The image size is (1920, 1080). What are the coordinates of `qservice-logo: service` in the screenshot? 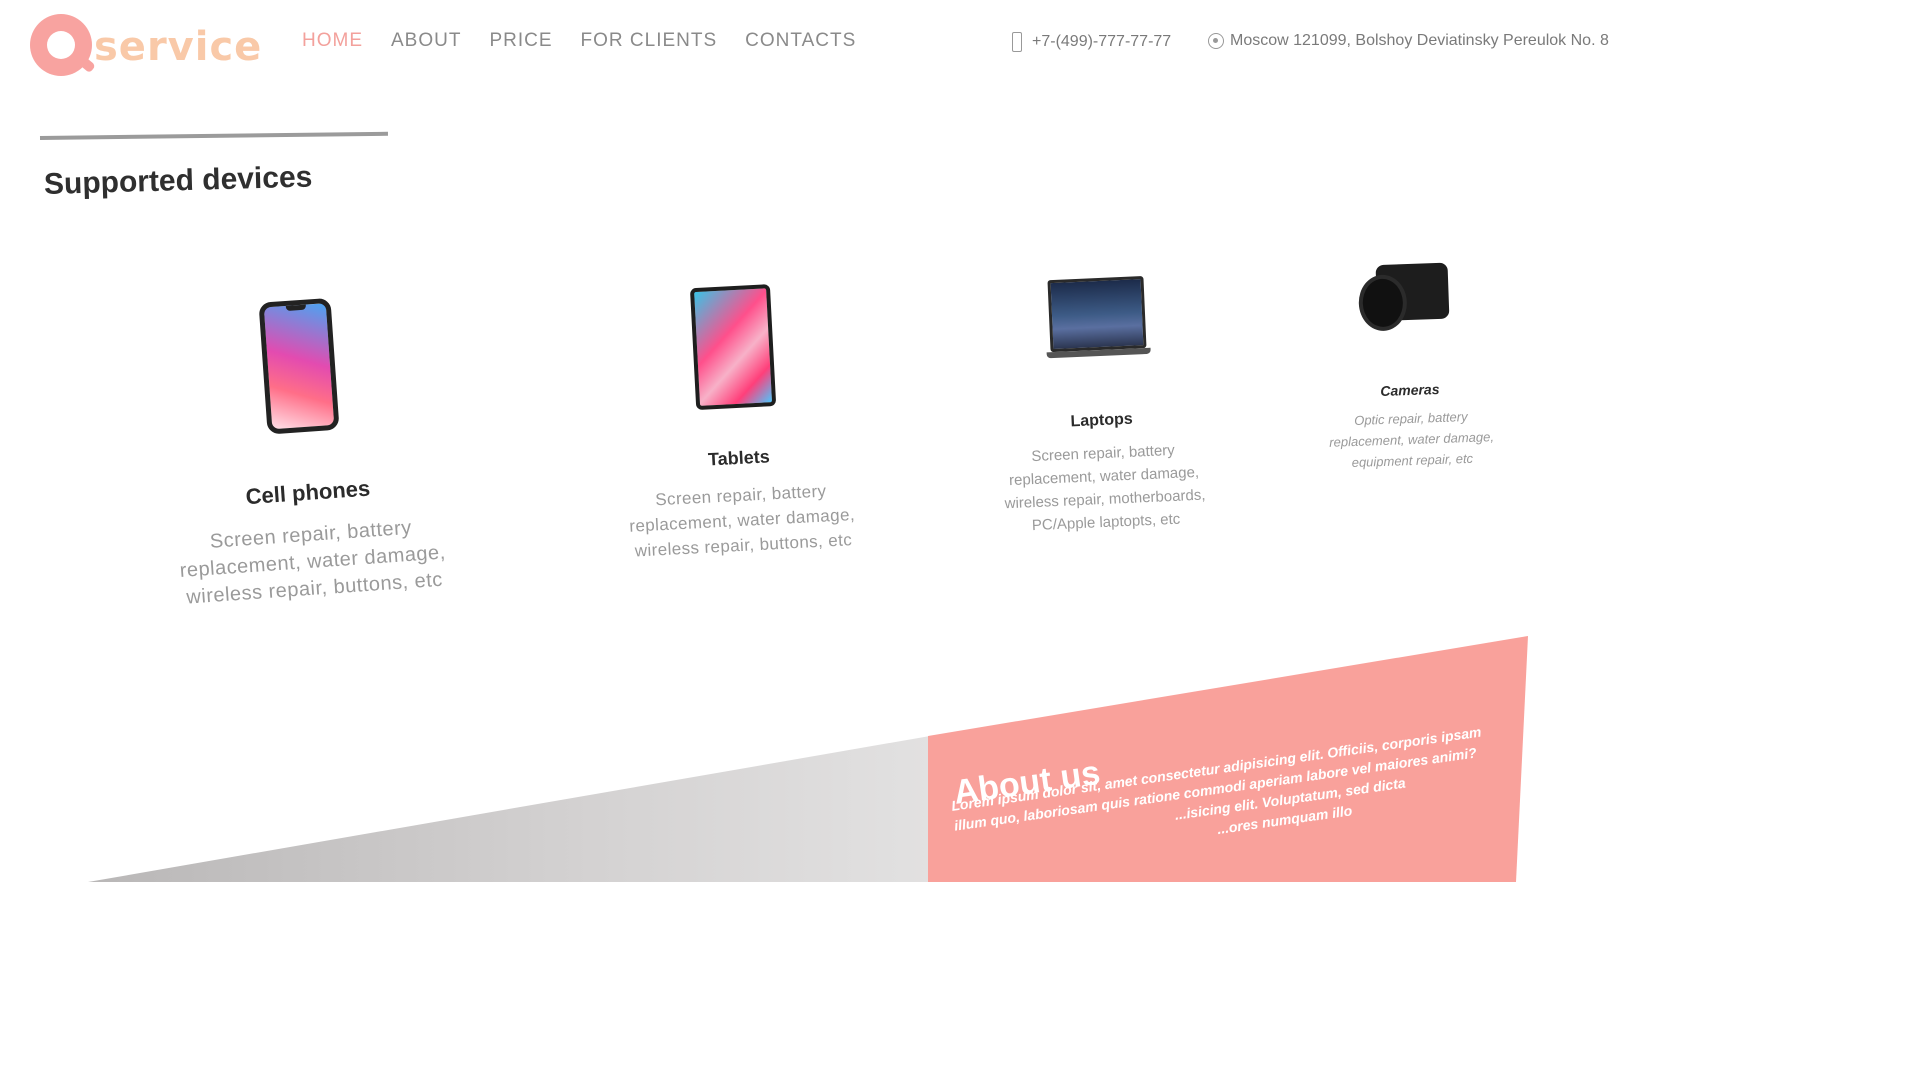 It's located at (146, 45).